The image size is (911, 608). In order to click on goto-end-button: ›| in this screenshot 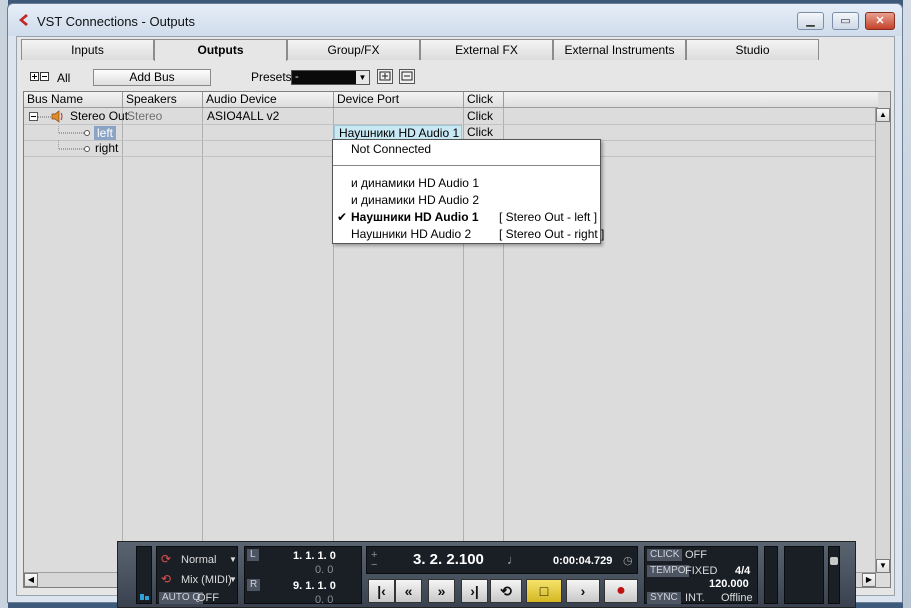, I will do `click(474, 591)`.